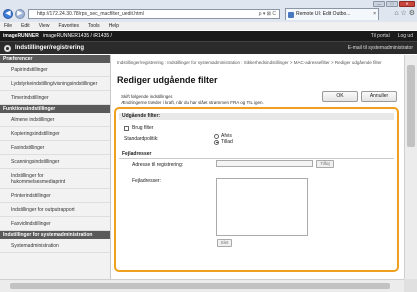 This screenshot has width=417, height=292. I want to click on forward-button: ▶, so click(20, 14).